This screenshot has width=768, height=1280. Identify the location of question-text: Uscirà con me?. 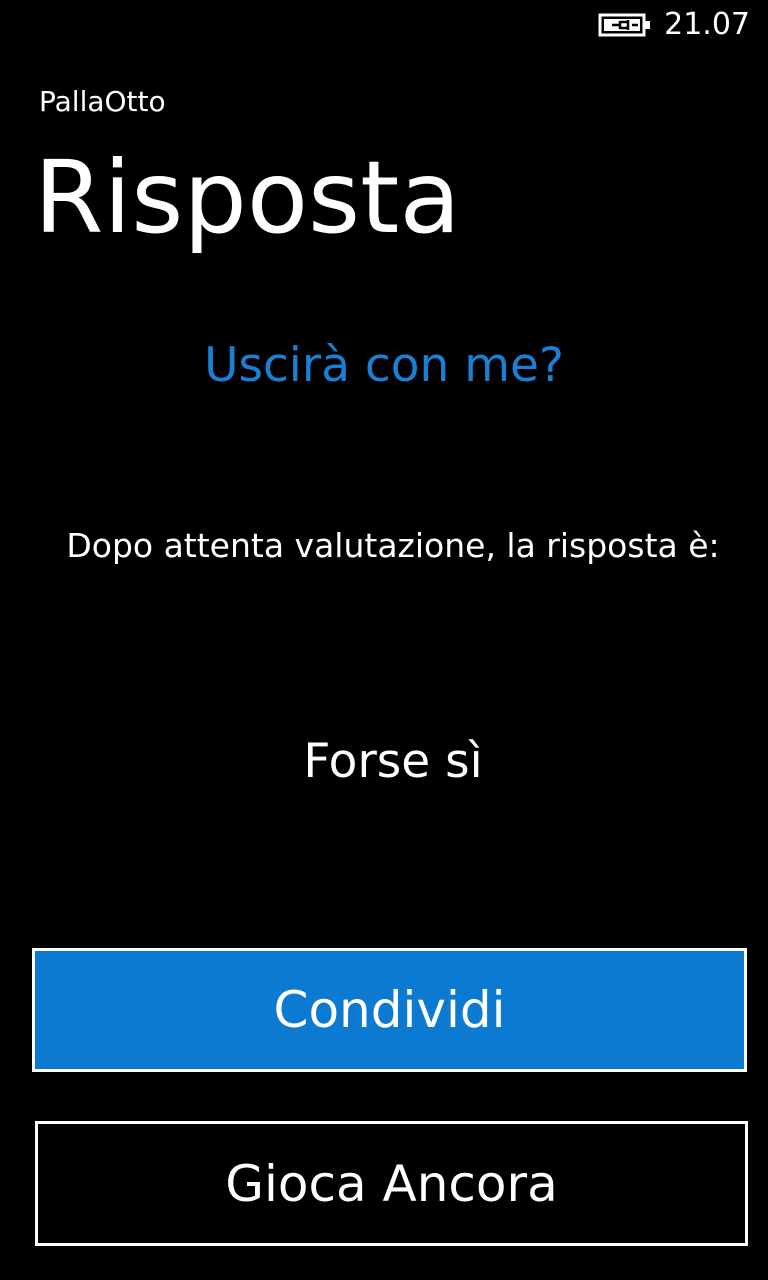
(384, 365).